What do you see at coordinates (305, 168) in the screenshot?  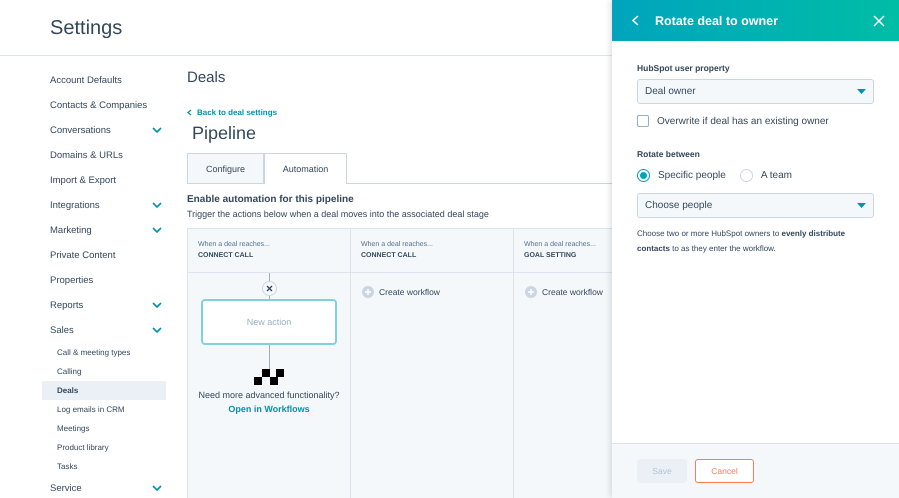 I see `tab: Automation` at bounding box center [305, 168].